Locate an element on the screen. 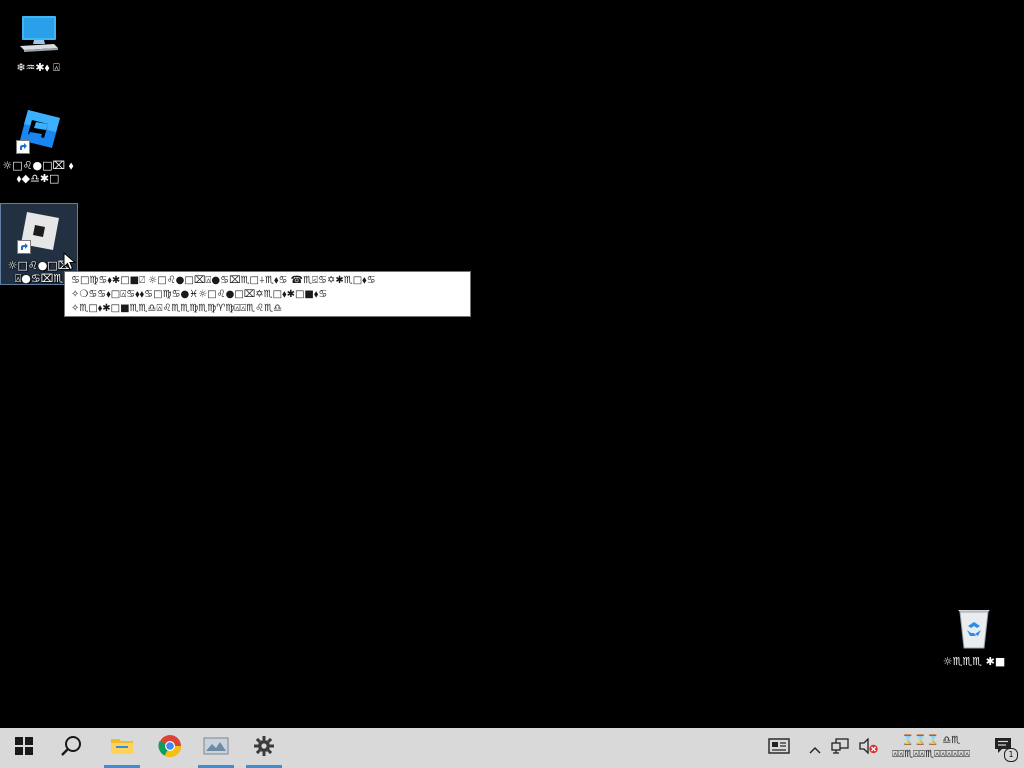 This screenshot has width=1024, height=768. recycle-bin-label: ☼♏♏♏ ✱■ is located at coordinates (974, 661).